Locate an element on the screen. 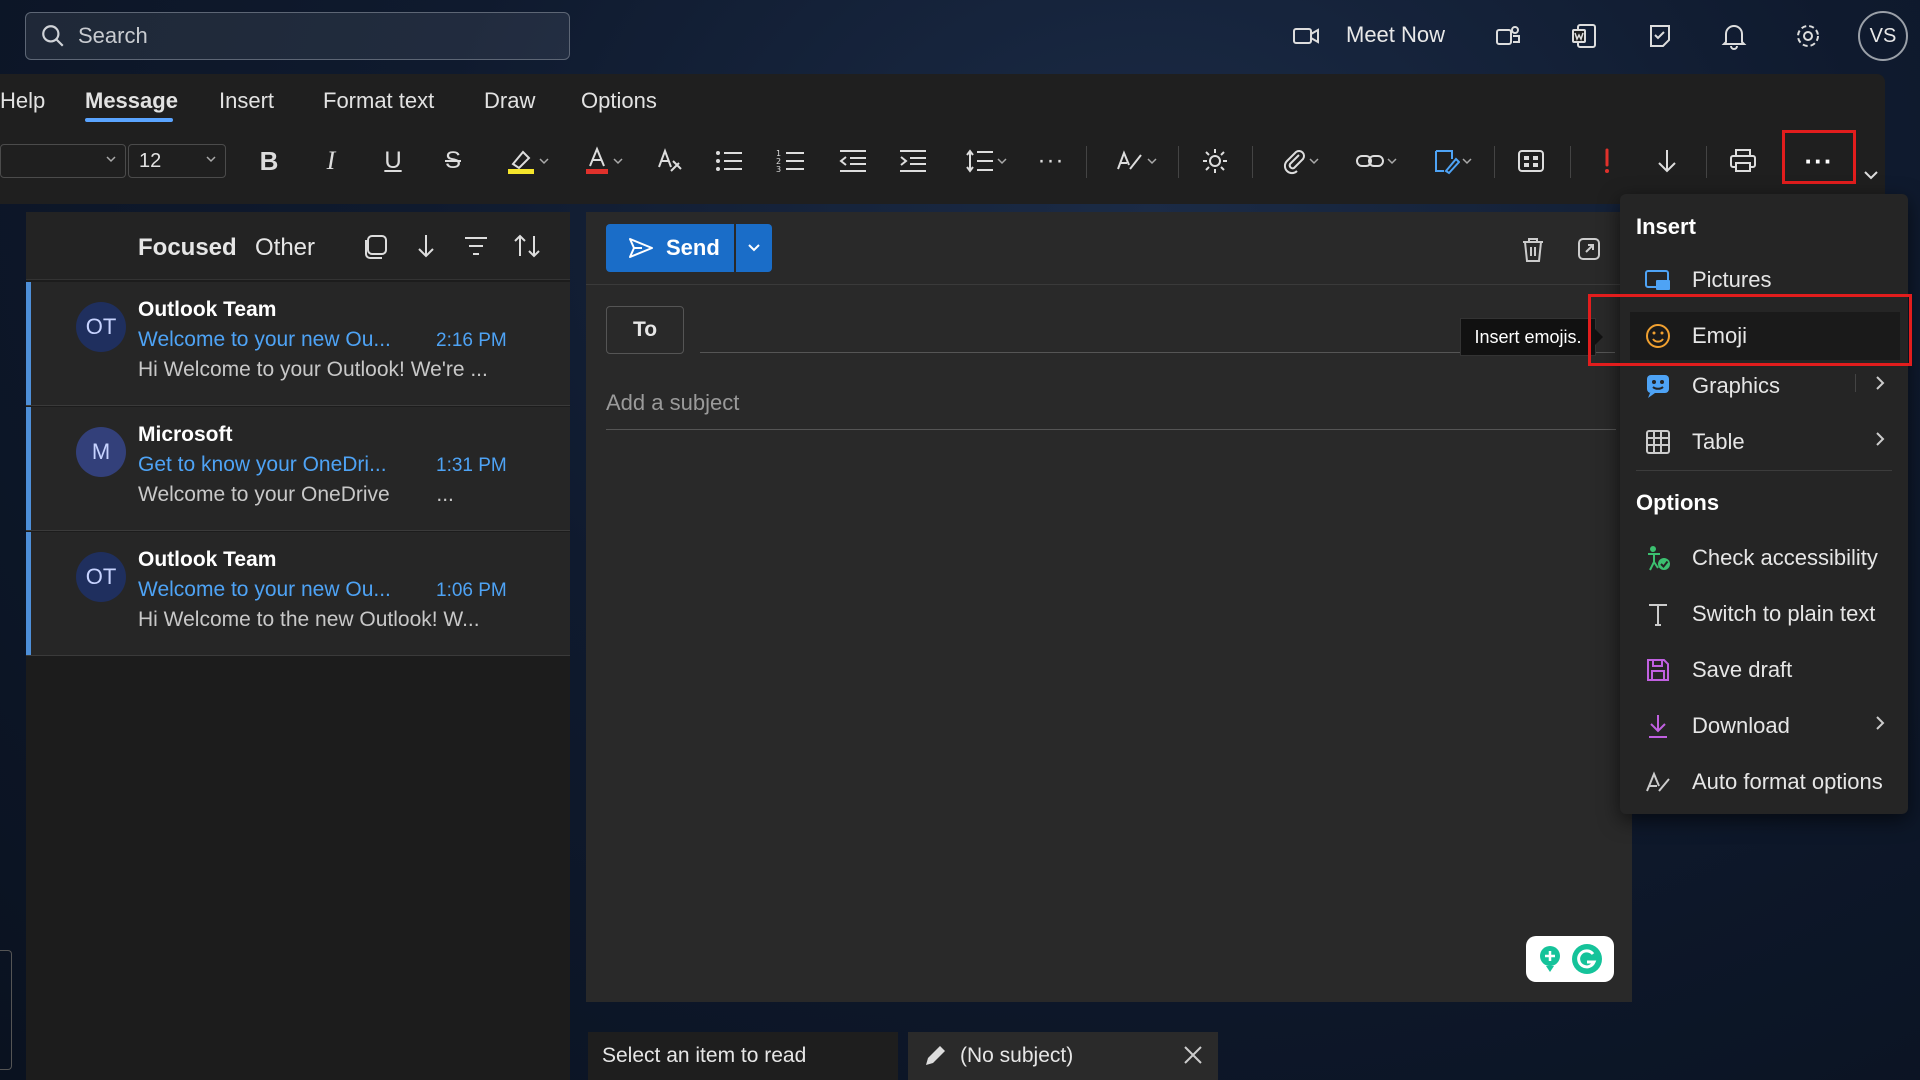  font-family-select is located at coordinates (63, 161).